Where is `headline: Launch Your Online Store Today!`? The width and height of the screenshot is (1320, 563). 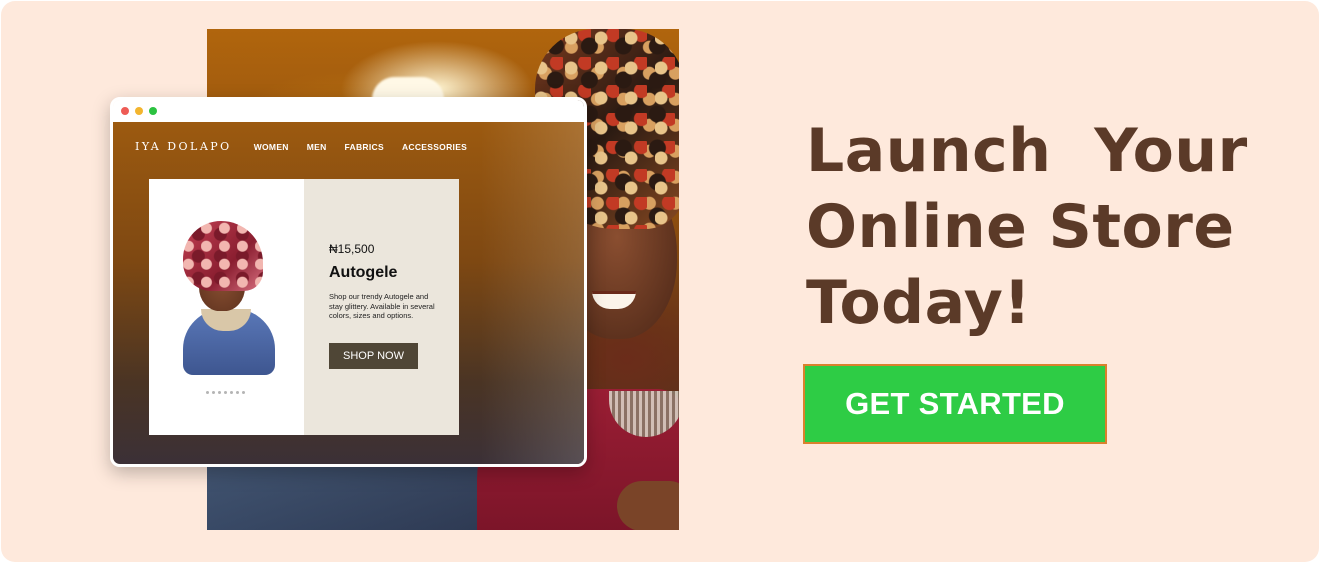 headline: Launch Your Online Store Today! is located at coordinates (1046, 227).